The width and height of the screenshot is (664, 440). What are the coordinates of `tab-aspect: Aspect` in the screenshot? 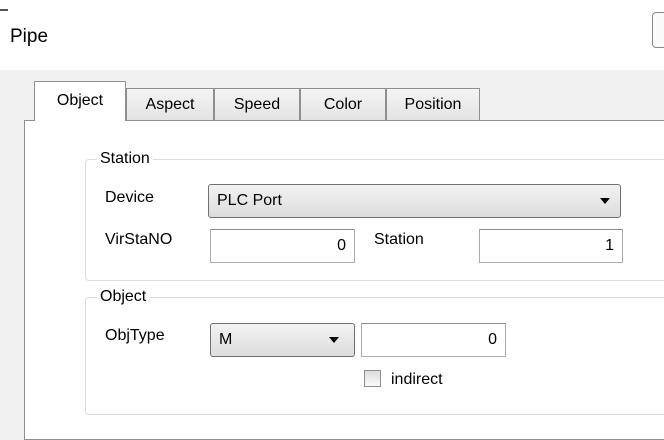 It's located at (170, 104).